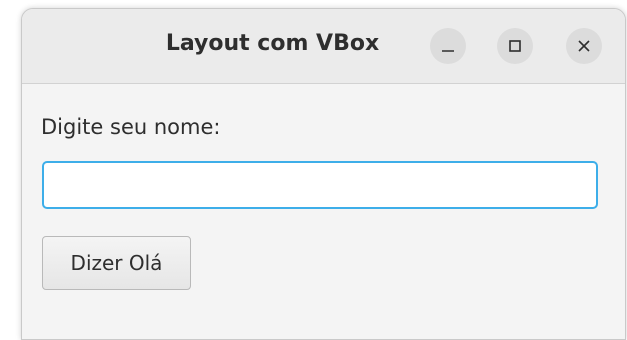 The width and height of the screenshot is (627, 340). Describe the element at coordinates (131, 127) in the screenshot. I see `name-prompt-label: Digite seu nome:` at that location.